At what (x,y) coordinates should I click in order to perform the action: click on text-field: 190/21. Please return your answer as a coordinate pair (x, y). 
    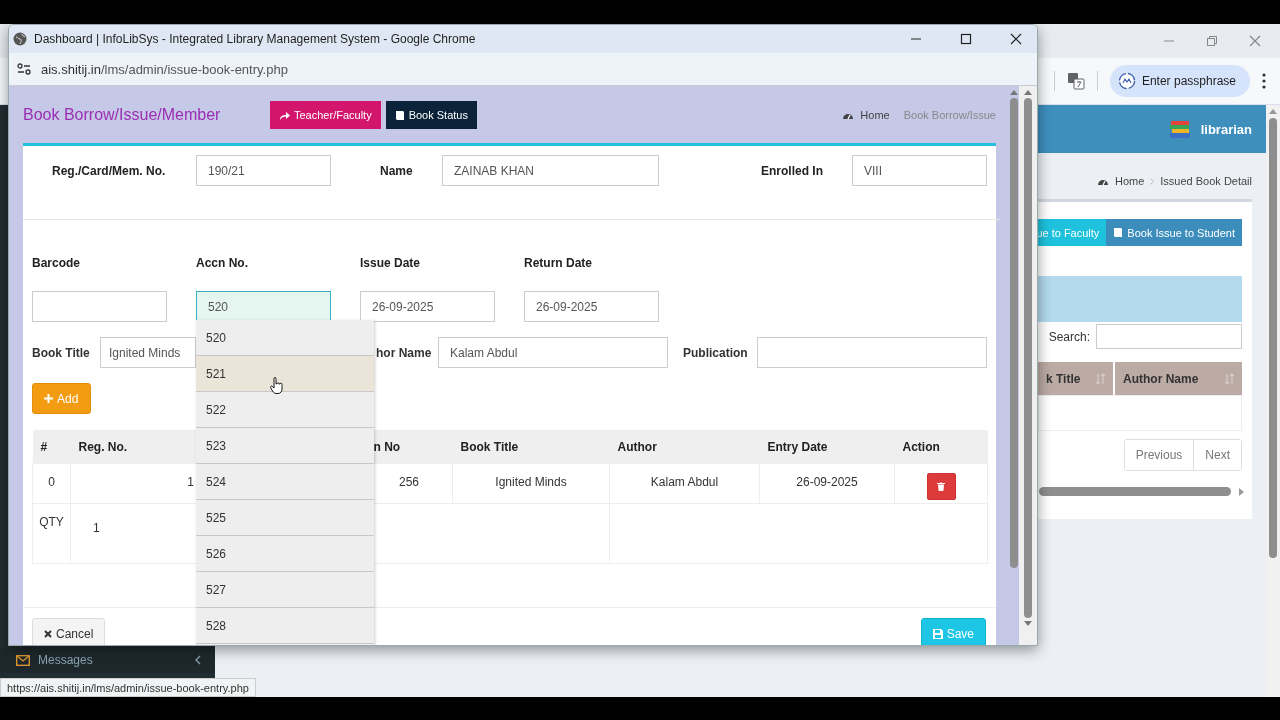
    Looking at the image, I should click on (263, 170).